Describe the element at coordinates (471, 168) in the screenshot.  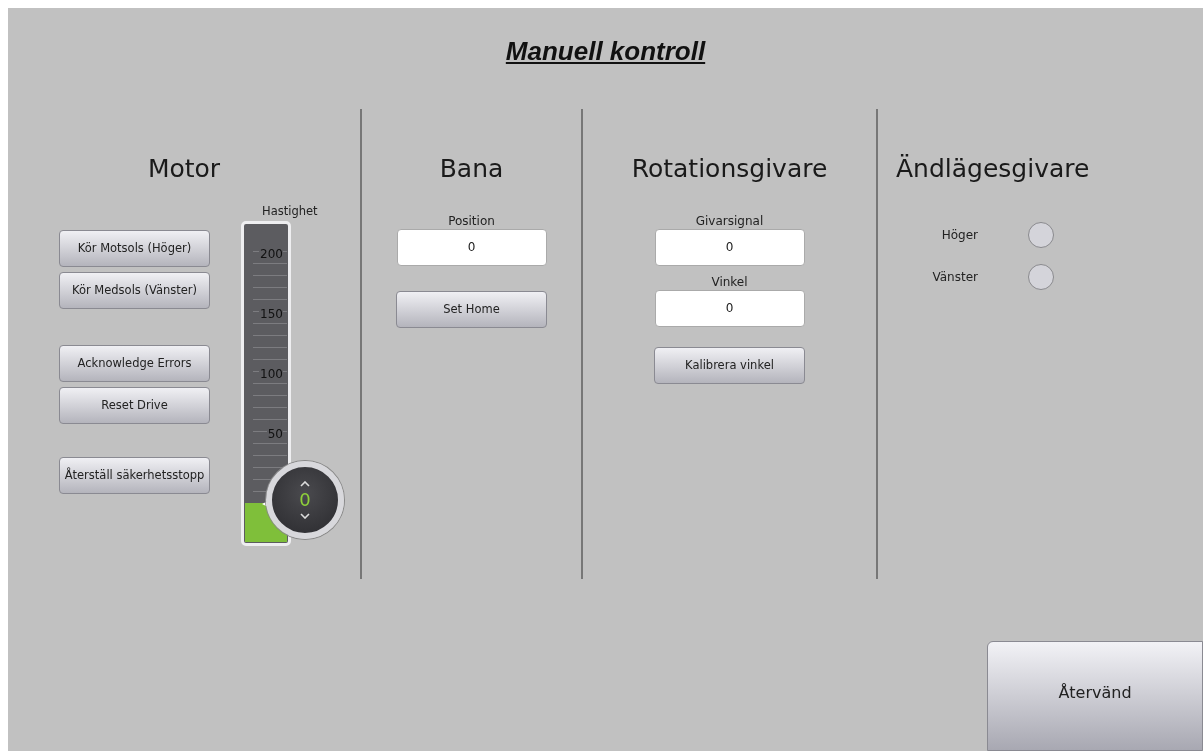
I see `section-heading: Bana` at that location.